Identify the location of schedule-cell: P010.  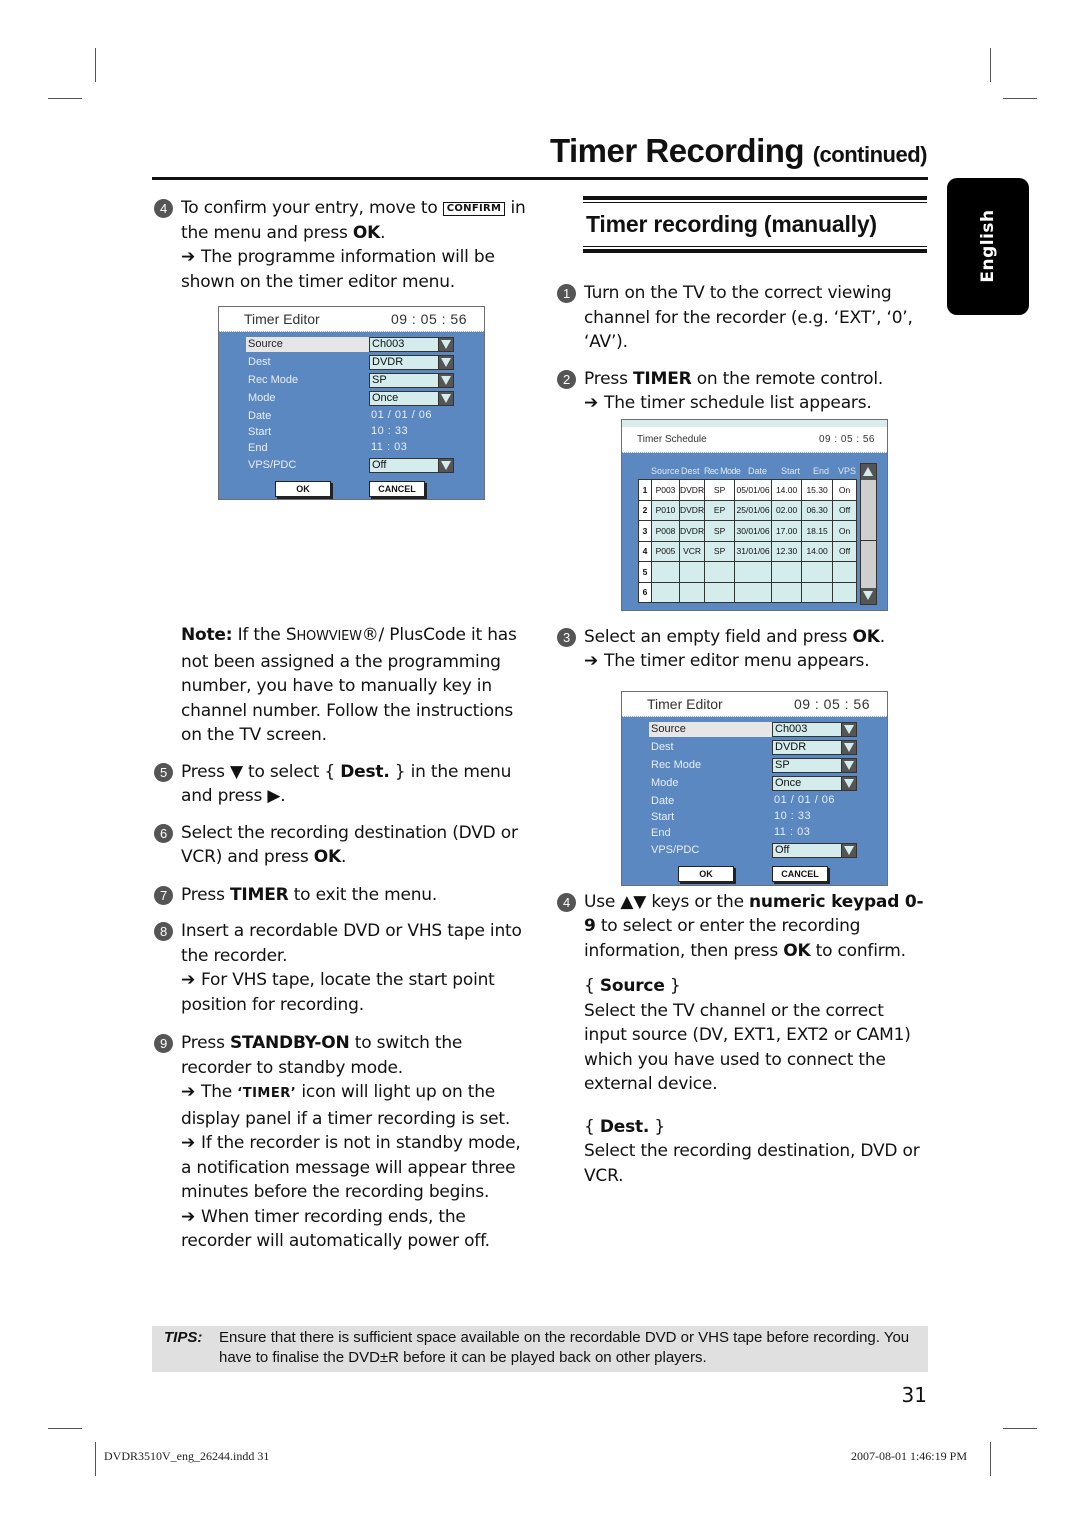
(665, 510).